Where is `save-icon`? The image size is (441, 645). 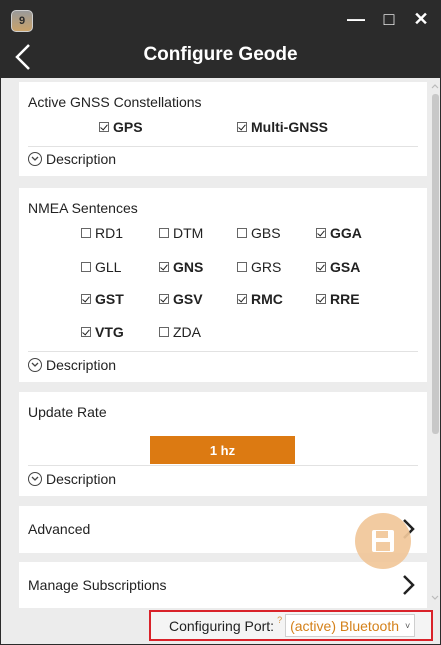 save-icon is located at coordinates (383, 541).